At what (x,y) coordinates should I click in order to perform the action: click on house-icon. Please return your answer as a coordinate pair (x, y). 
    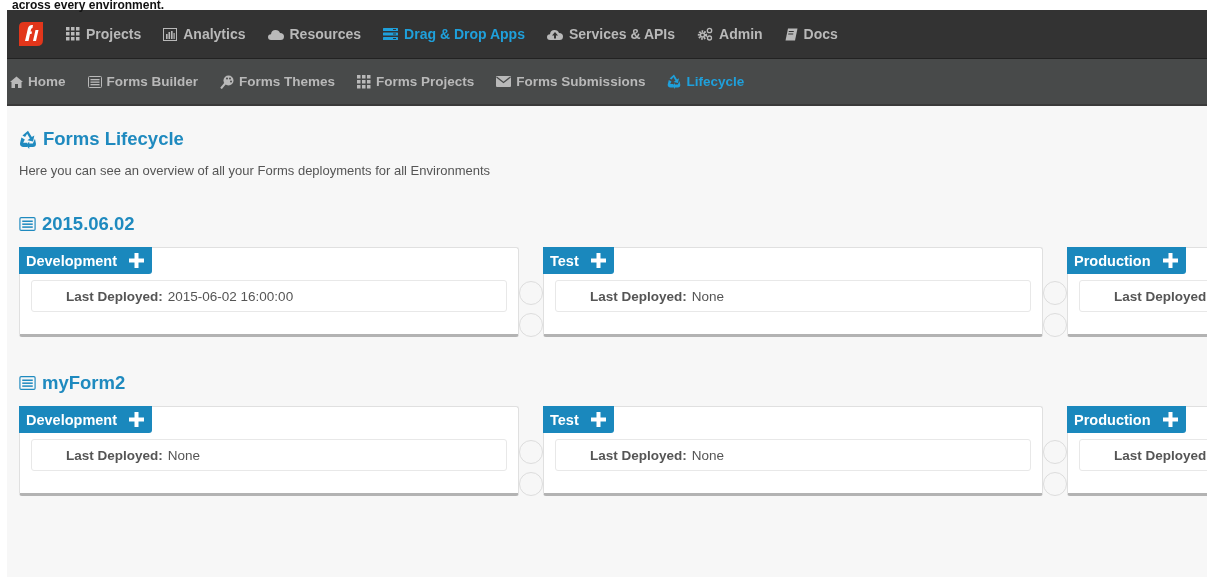
    Looking at the image, I should click on (16, 81).